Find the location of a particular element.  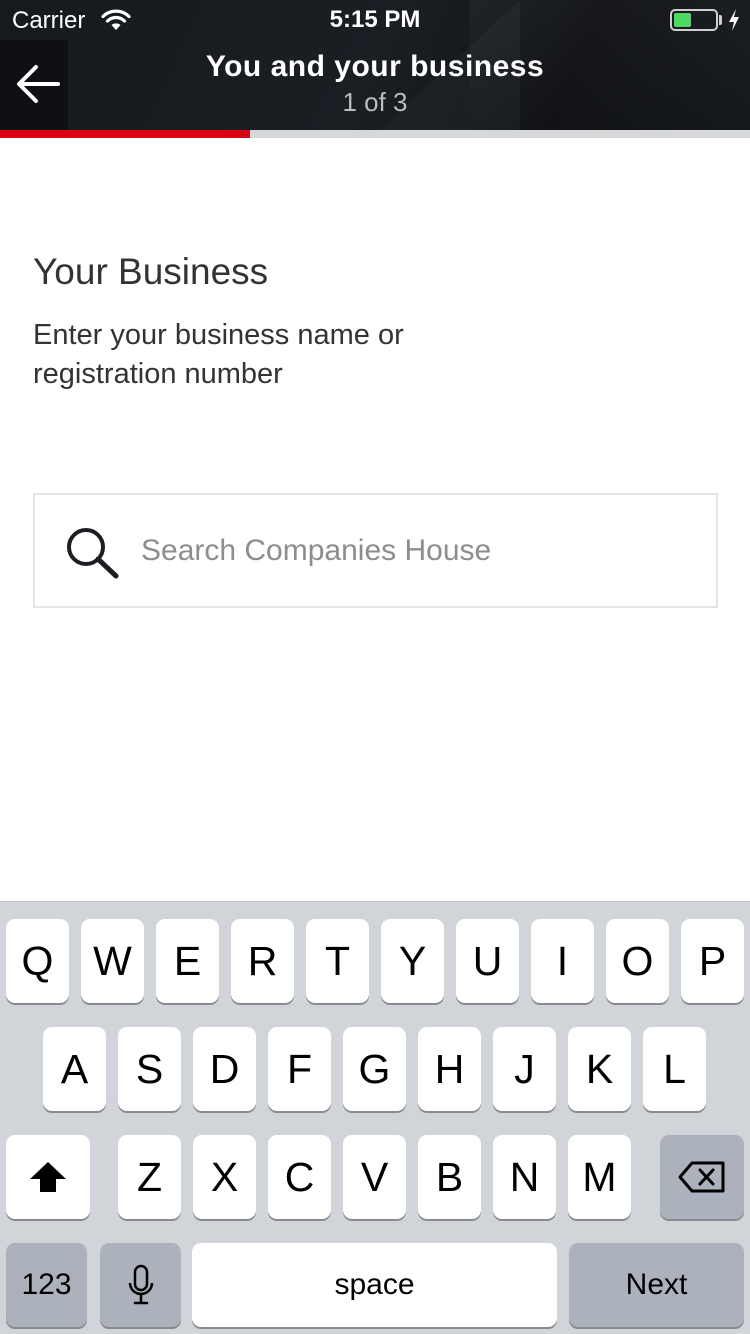

shift-key is located at coordinates (48, 1177).